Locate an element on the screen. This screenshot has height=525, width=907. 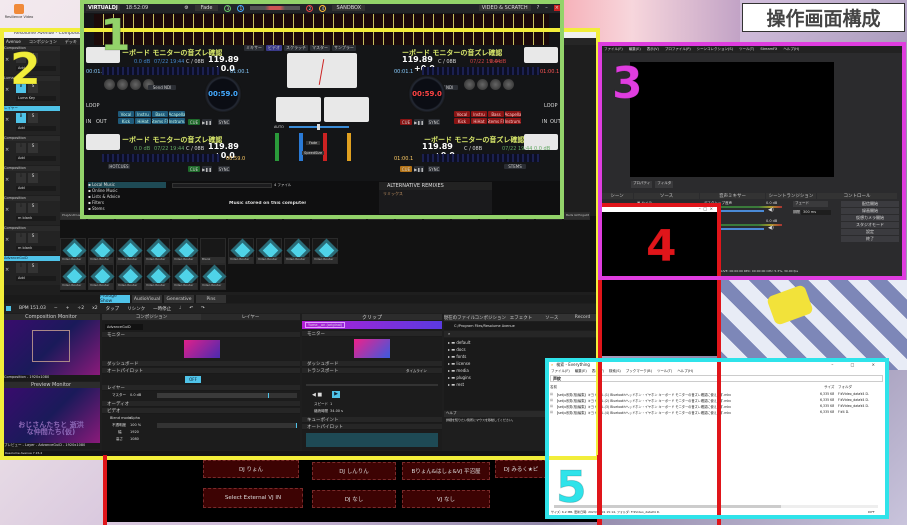
center-tab: サンプラー is located at coordinates (344, 48).